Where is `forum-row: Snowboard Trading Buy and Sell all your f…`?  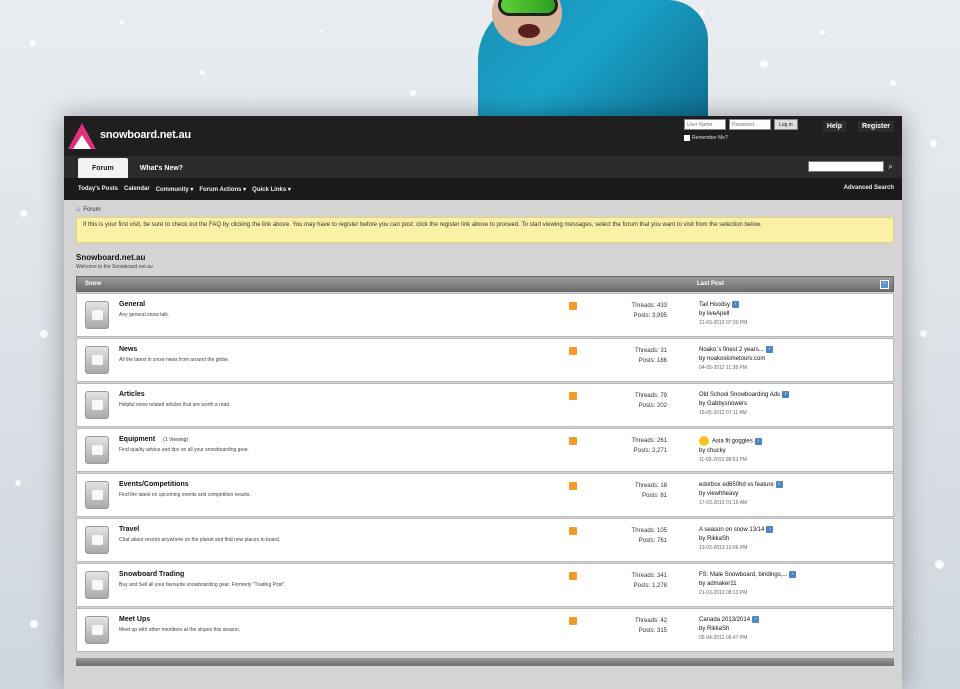 forum-row: Snowboard Trading Buy and Sell all your f… is located at coordinates (485, 585).